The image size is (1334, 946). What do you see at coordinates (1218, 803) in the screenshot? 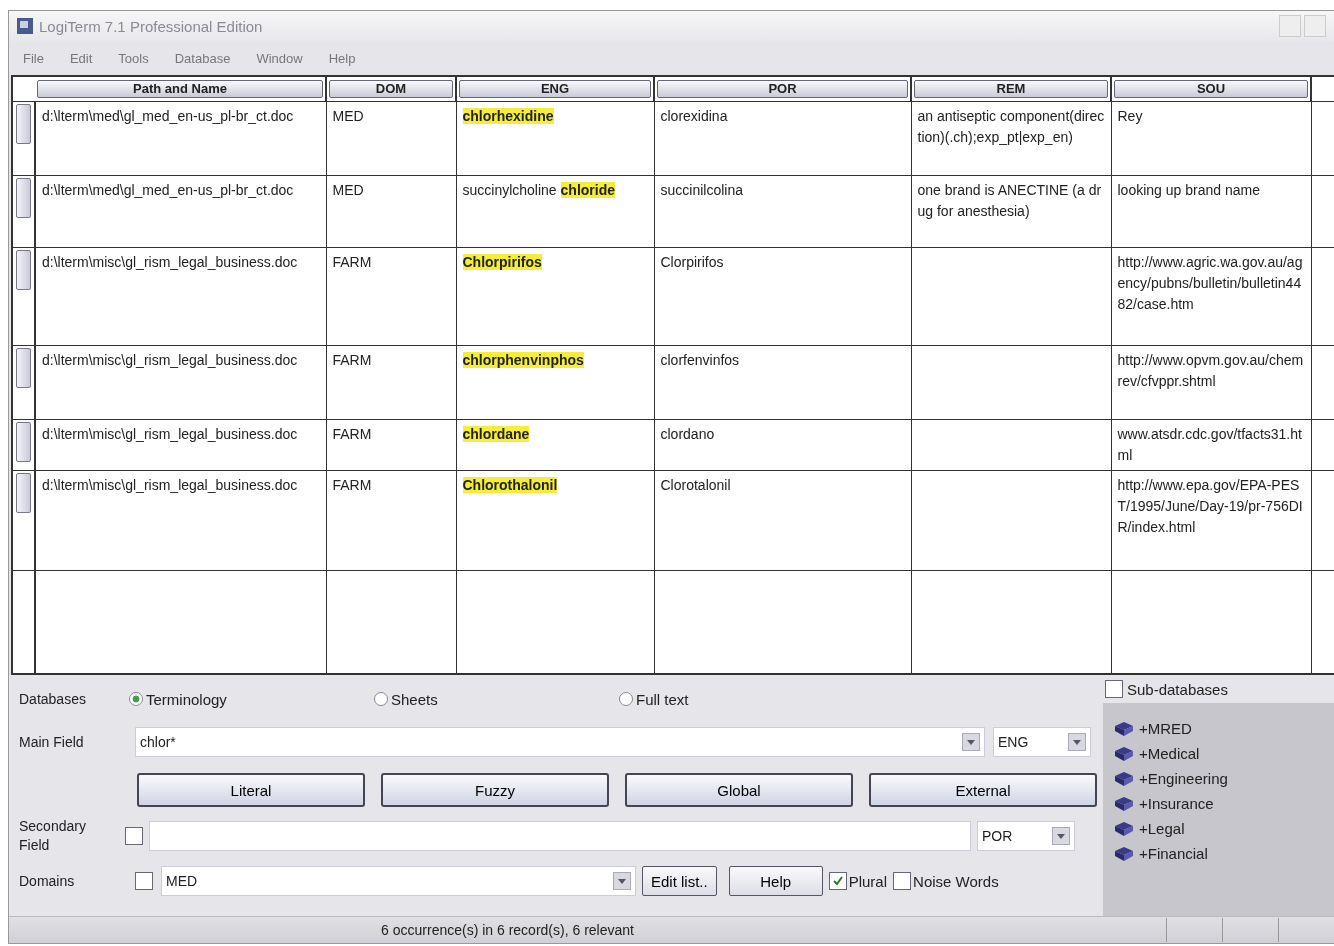
I see `tree-item: +Insurance` at bounding box center [1218, 803].